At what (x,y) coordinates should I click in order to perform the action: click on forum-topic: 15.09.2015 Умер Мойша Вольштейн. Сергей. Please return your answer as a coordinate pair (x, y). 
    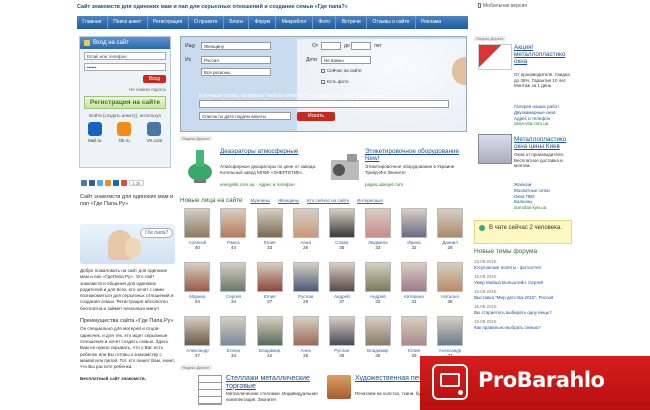
    Looking at the image, I should click on (524, 279).